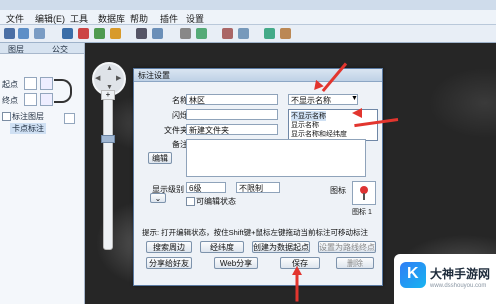 The height and width of the screenshot is (304, 496). What do you see at coordinates (154, 75) in the screenshot?
I see `dialog-title: 标注设置` at bounding box center [154, 75].